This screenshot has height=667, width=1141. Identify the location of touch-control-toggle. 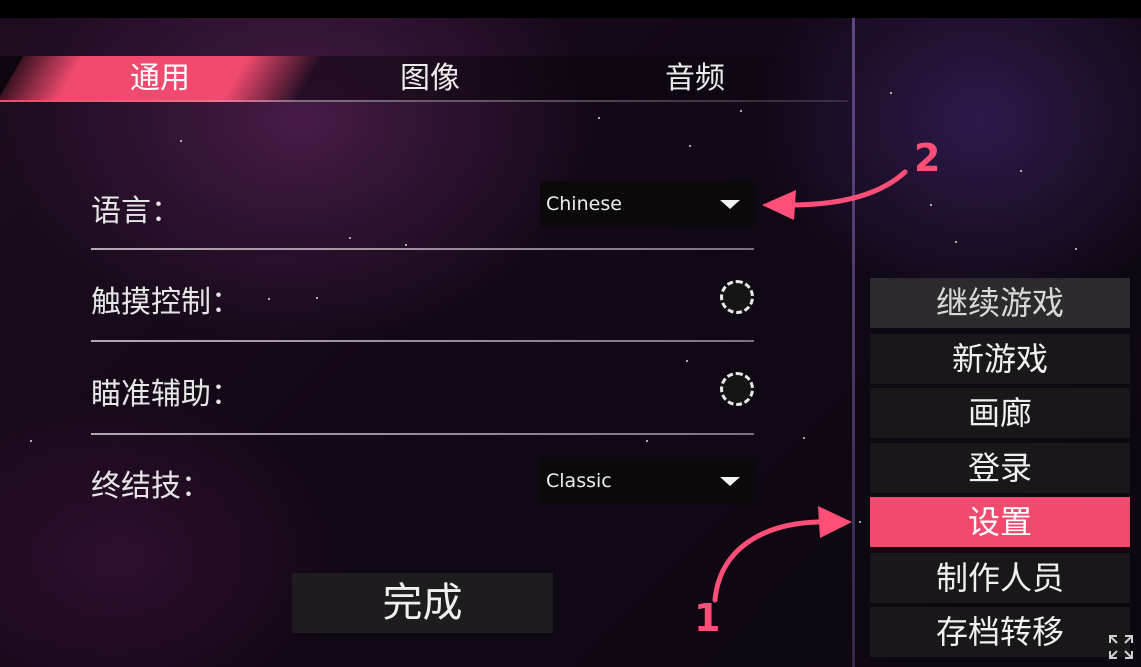
(737, 297).